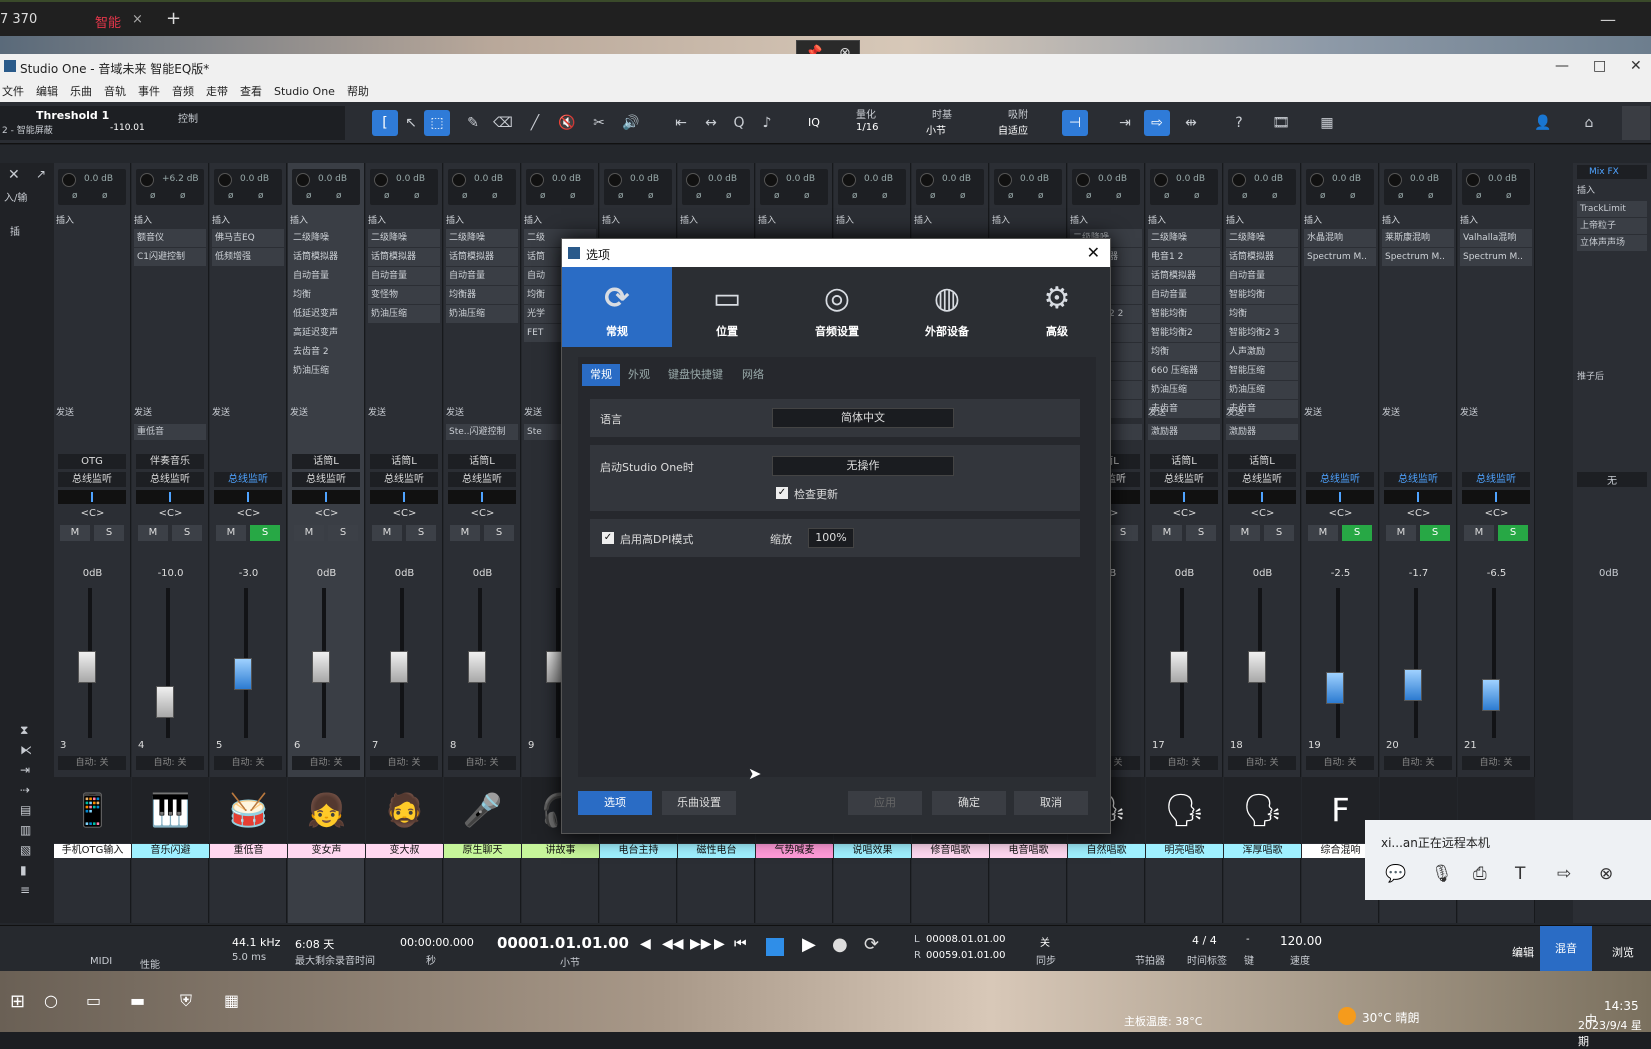  What do you see at coordinates (1281, 123) in the screenshot?
I see `video-icon: 🎞` at bounding box center [1281, 123].